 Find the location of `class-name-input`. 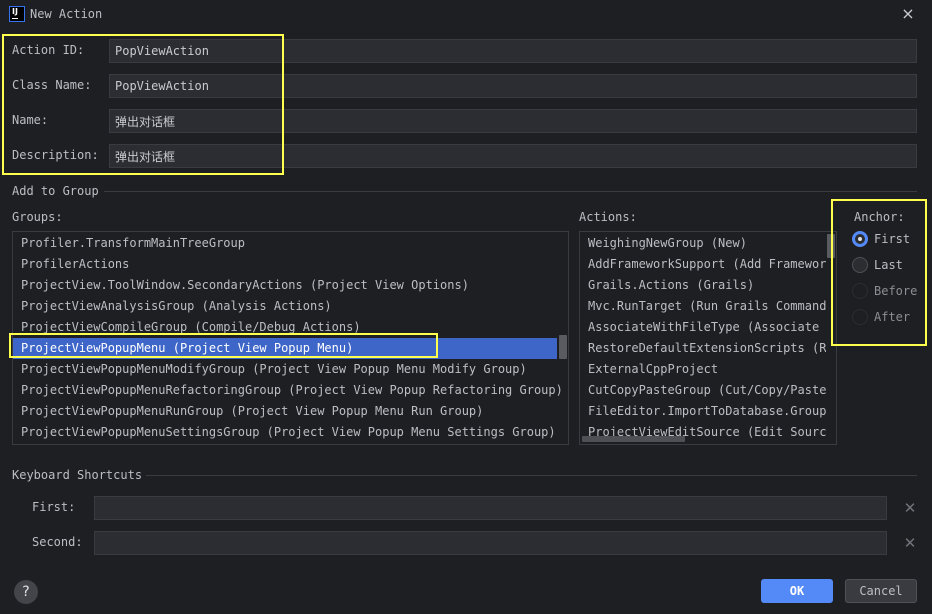

class-name-input is located at coordinates (513, 86).